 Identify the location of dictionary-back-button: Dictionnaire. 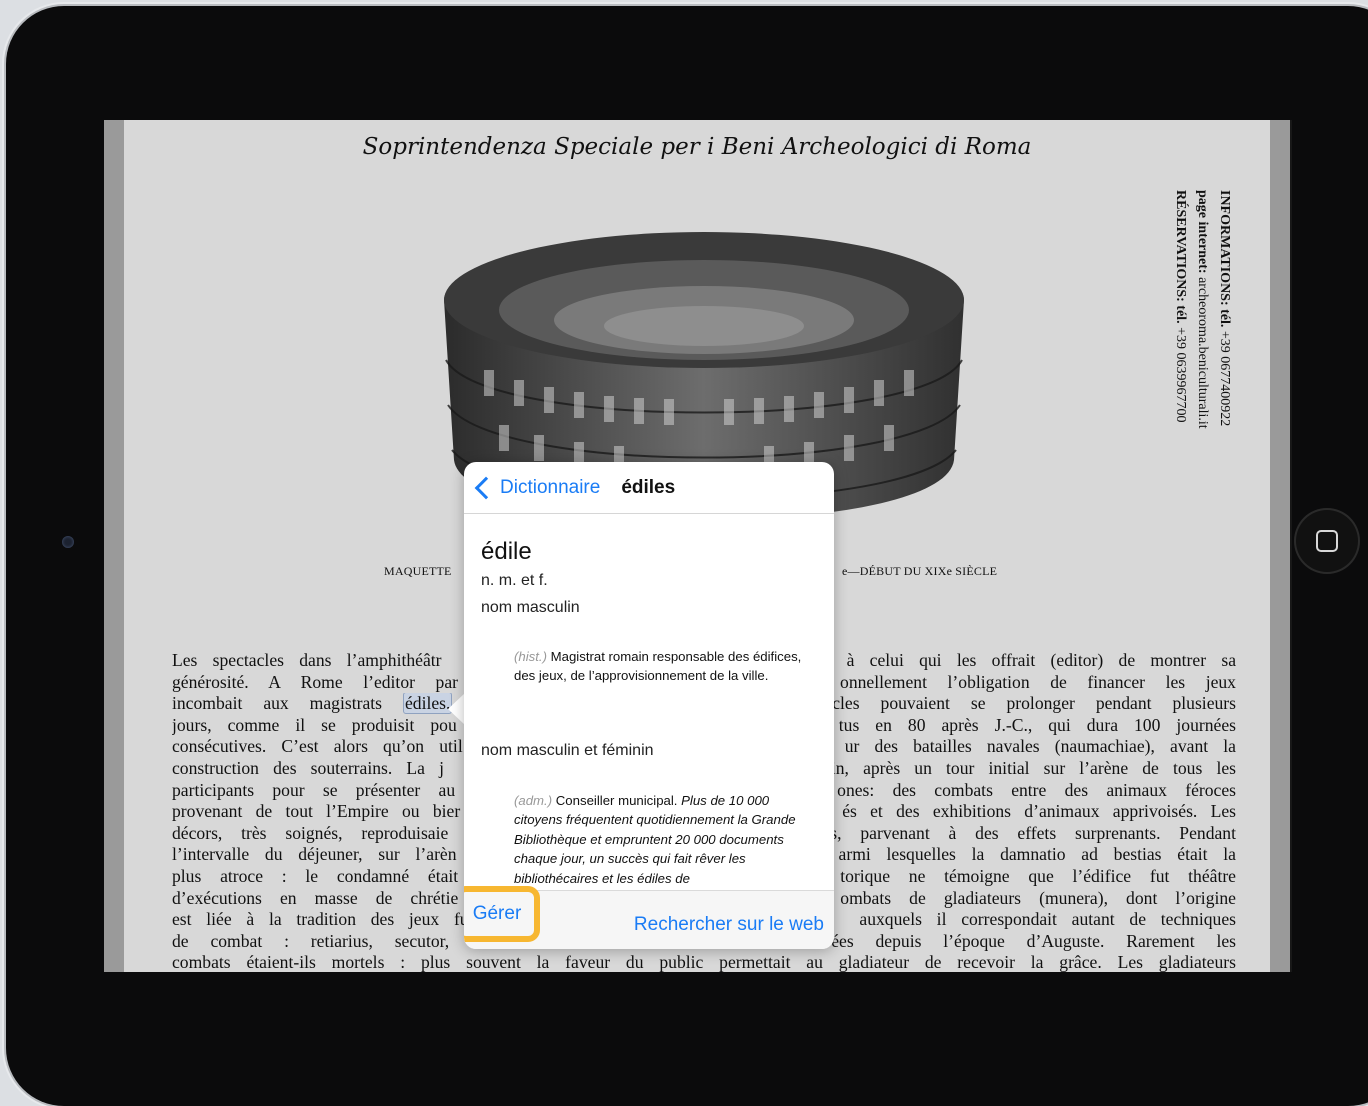
(537, 487).